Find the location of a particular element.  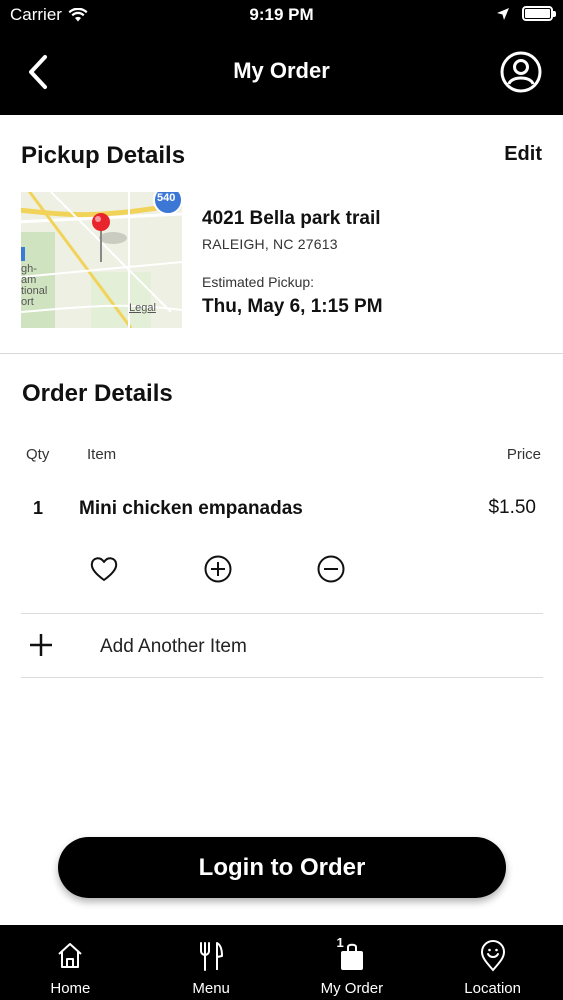

fork-knife-icon is located at coordinates (212, 956).